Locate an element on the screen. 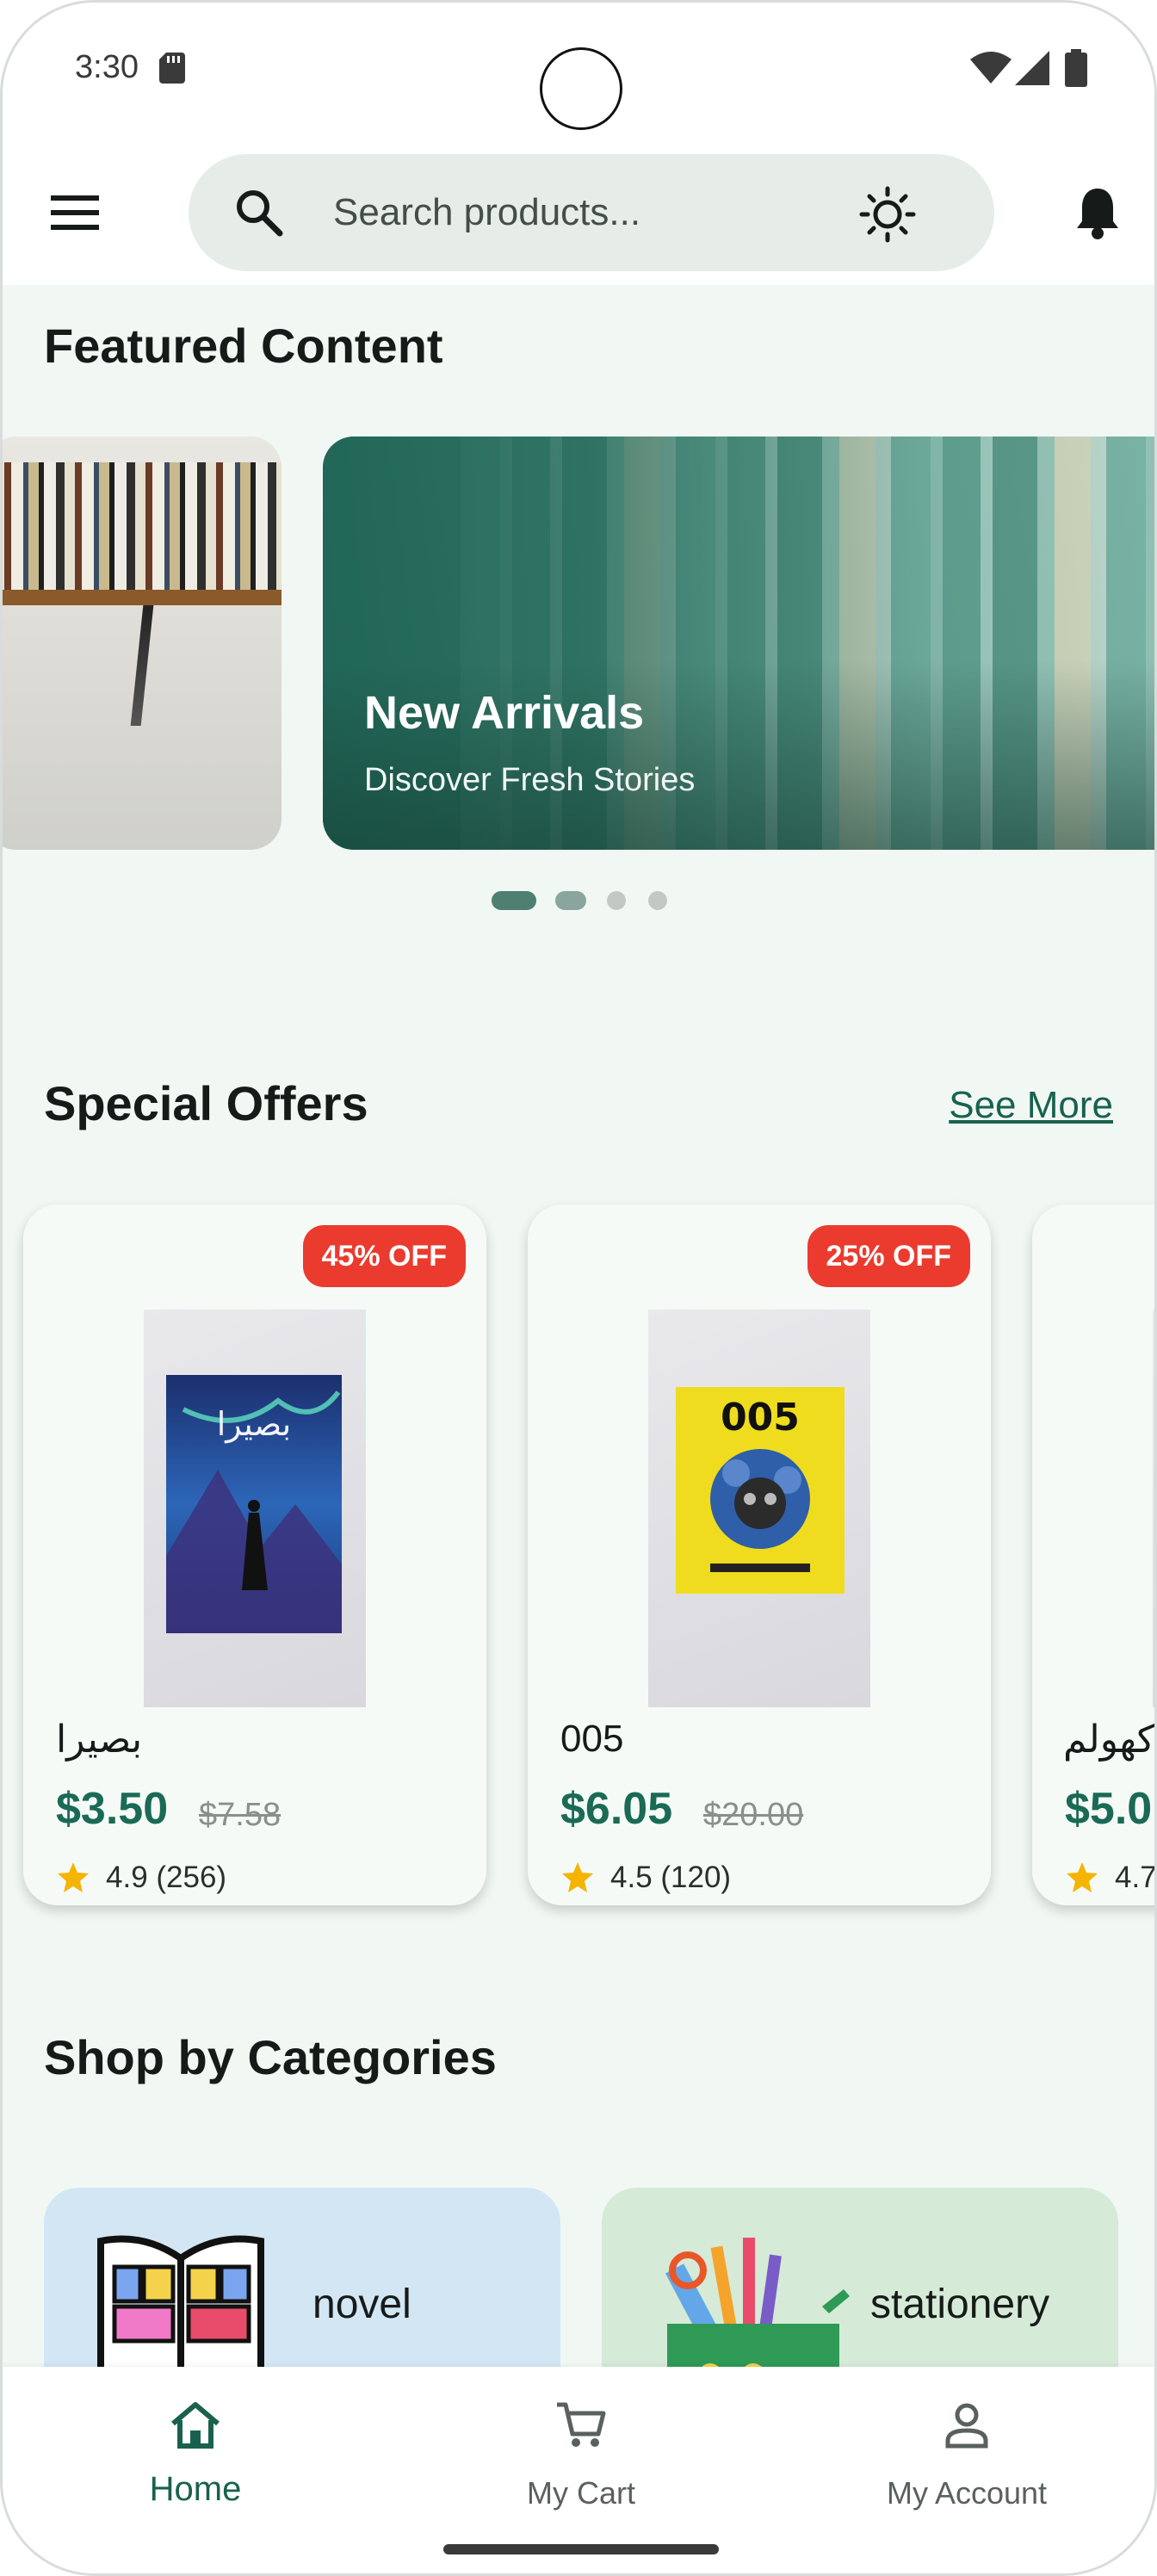 This screenshot has width=1157, height=2576. discount-badge: 25% OFF is located at coordinates (888, 1256).